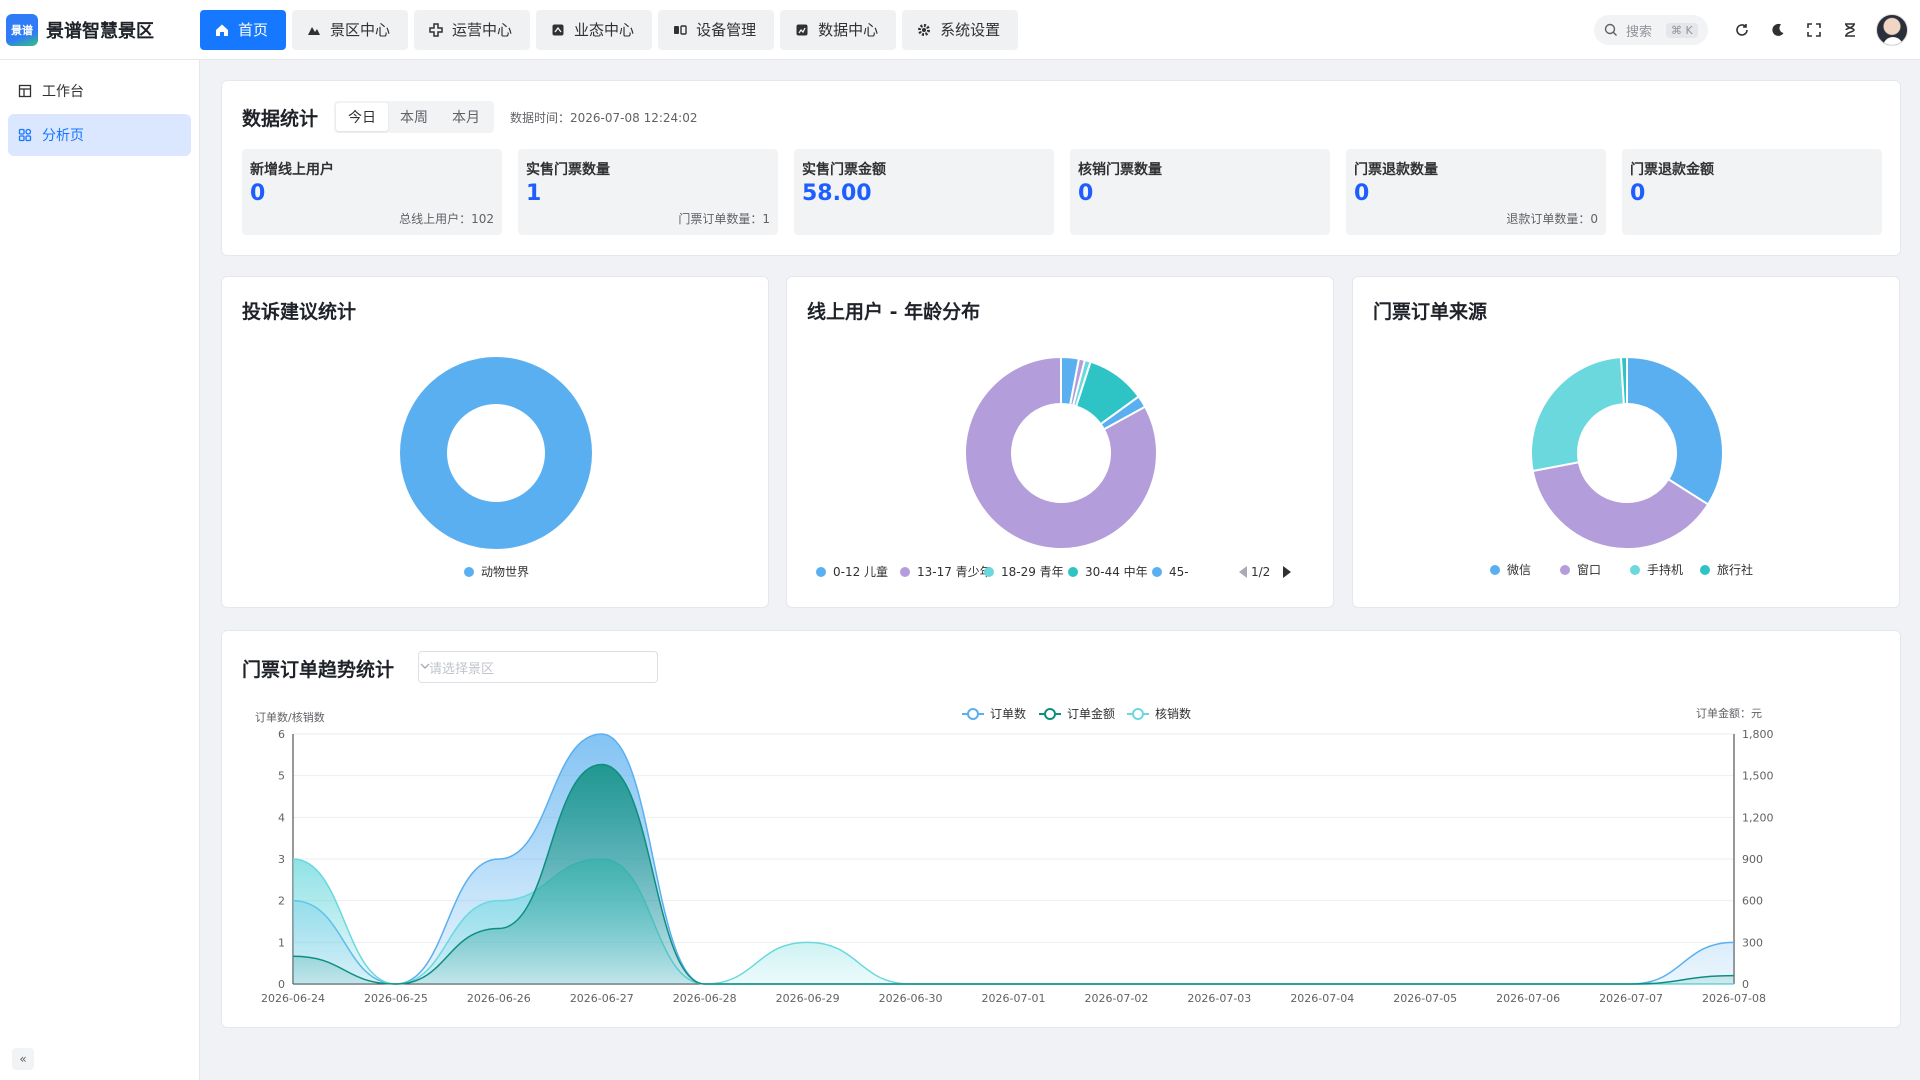 This screenshot has height=1080, width=1920. What do you see at coordinates (505, 572) in the screenshot?
I see `legend-label: 动物世界` at bounding box center [505, 572].